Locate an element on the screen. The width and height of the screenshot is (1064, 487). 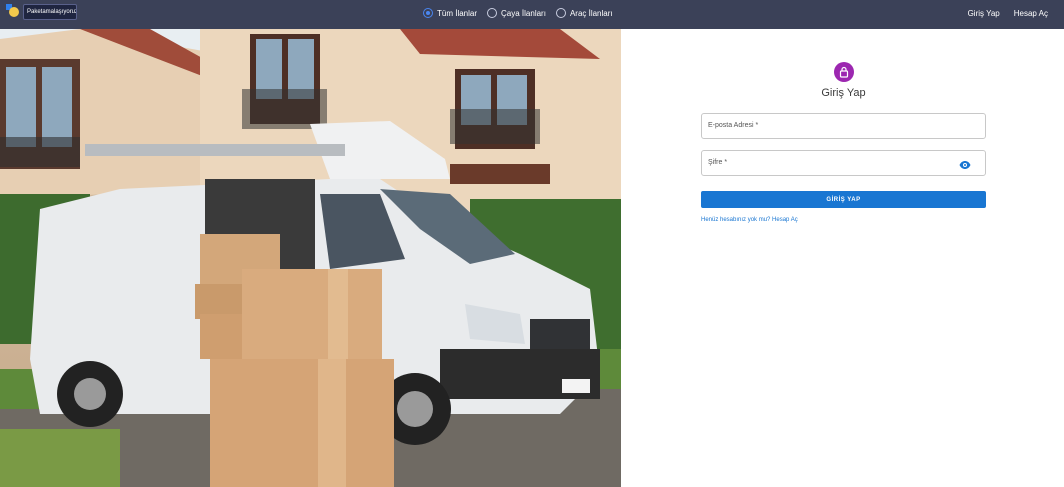
filter-vehicle-listings-label: Araç İlanları is located at coordinates (591, 13).